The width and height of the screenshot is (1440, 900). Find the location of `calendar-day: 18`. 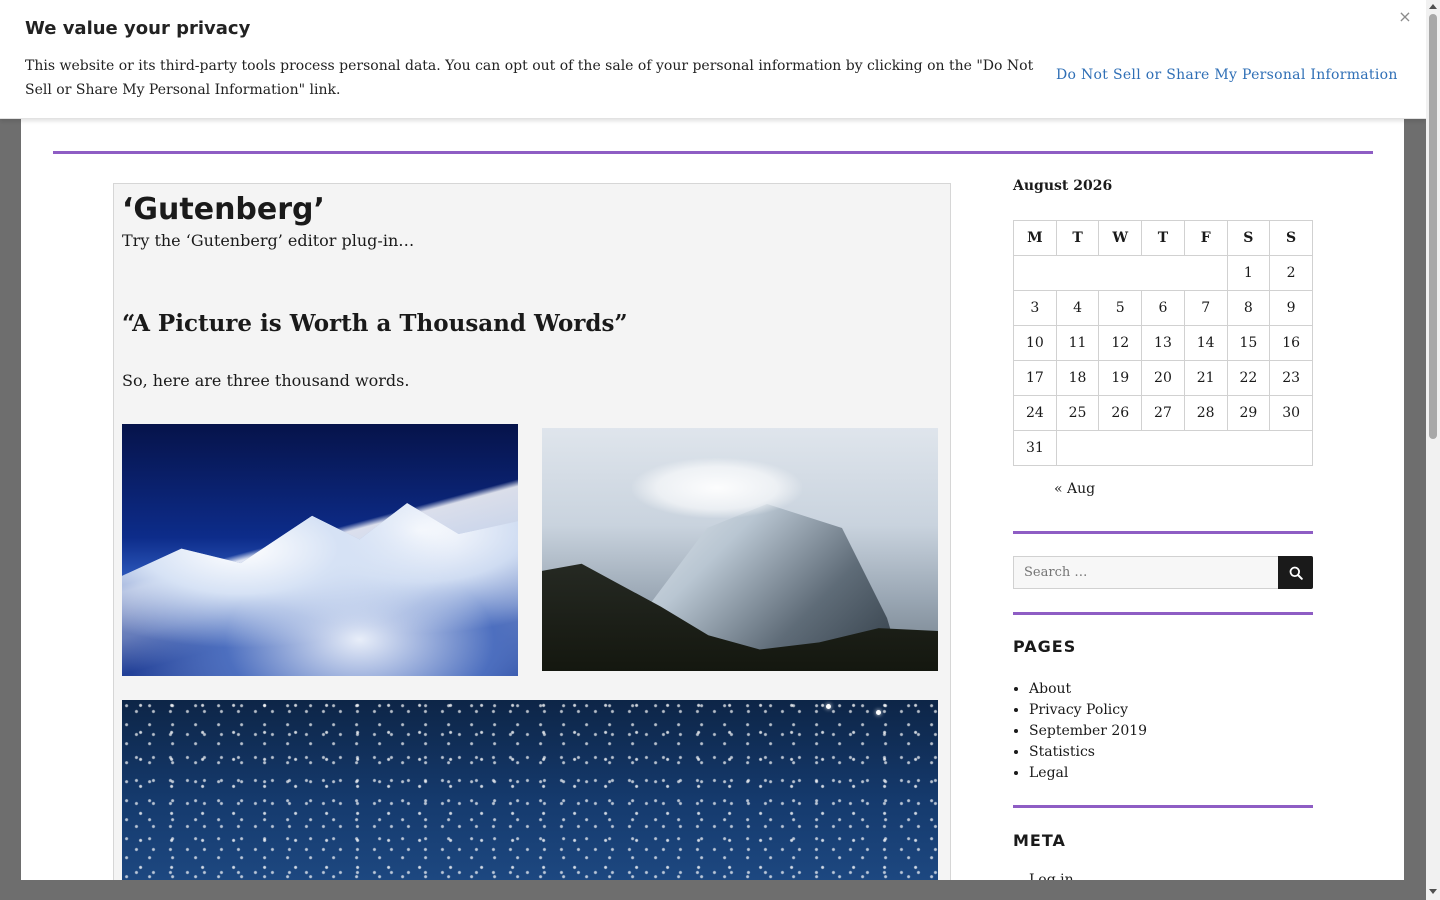

calendar-day: 18 is located at coordinates (1077, 378).